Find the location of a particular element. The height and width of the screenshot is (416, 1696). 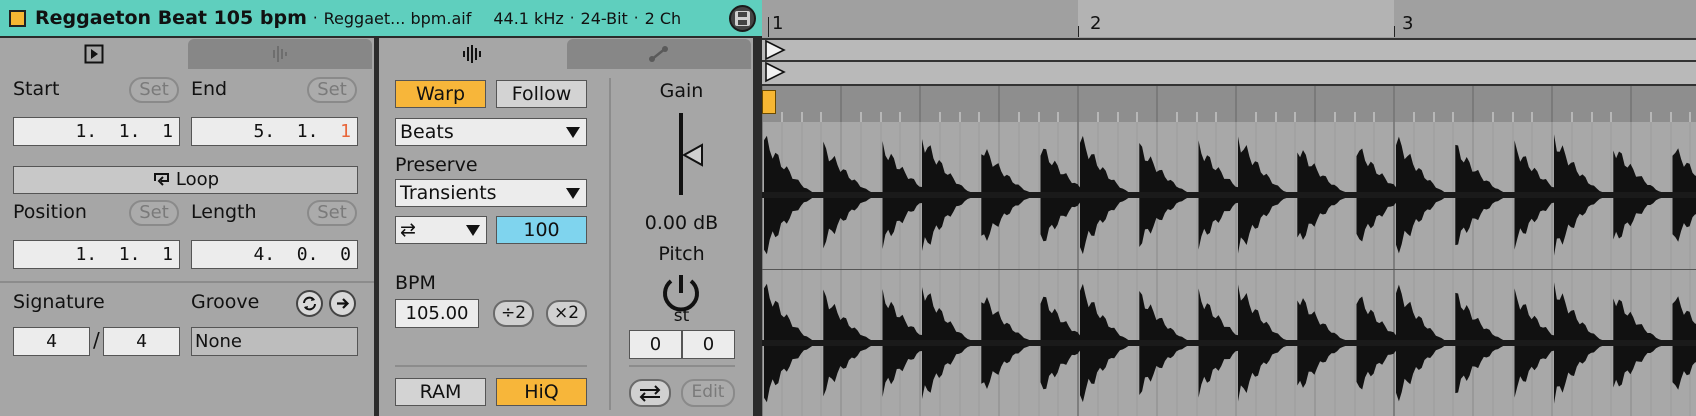

sample-waveform-icon is located at coordinates (280, 54).